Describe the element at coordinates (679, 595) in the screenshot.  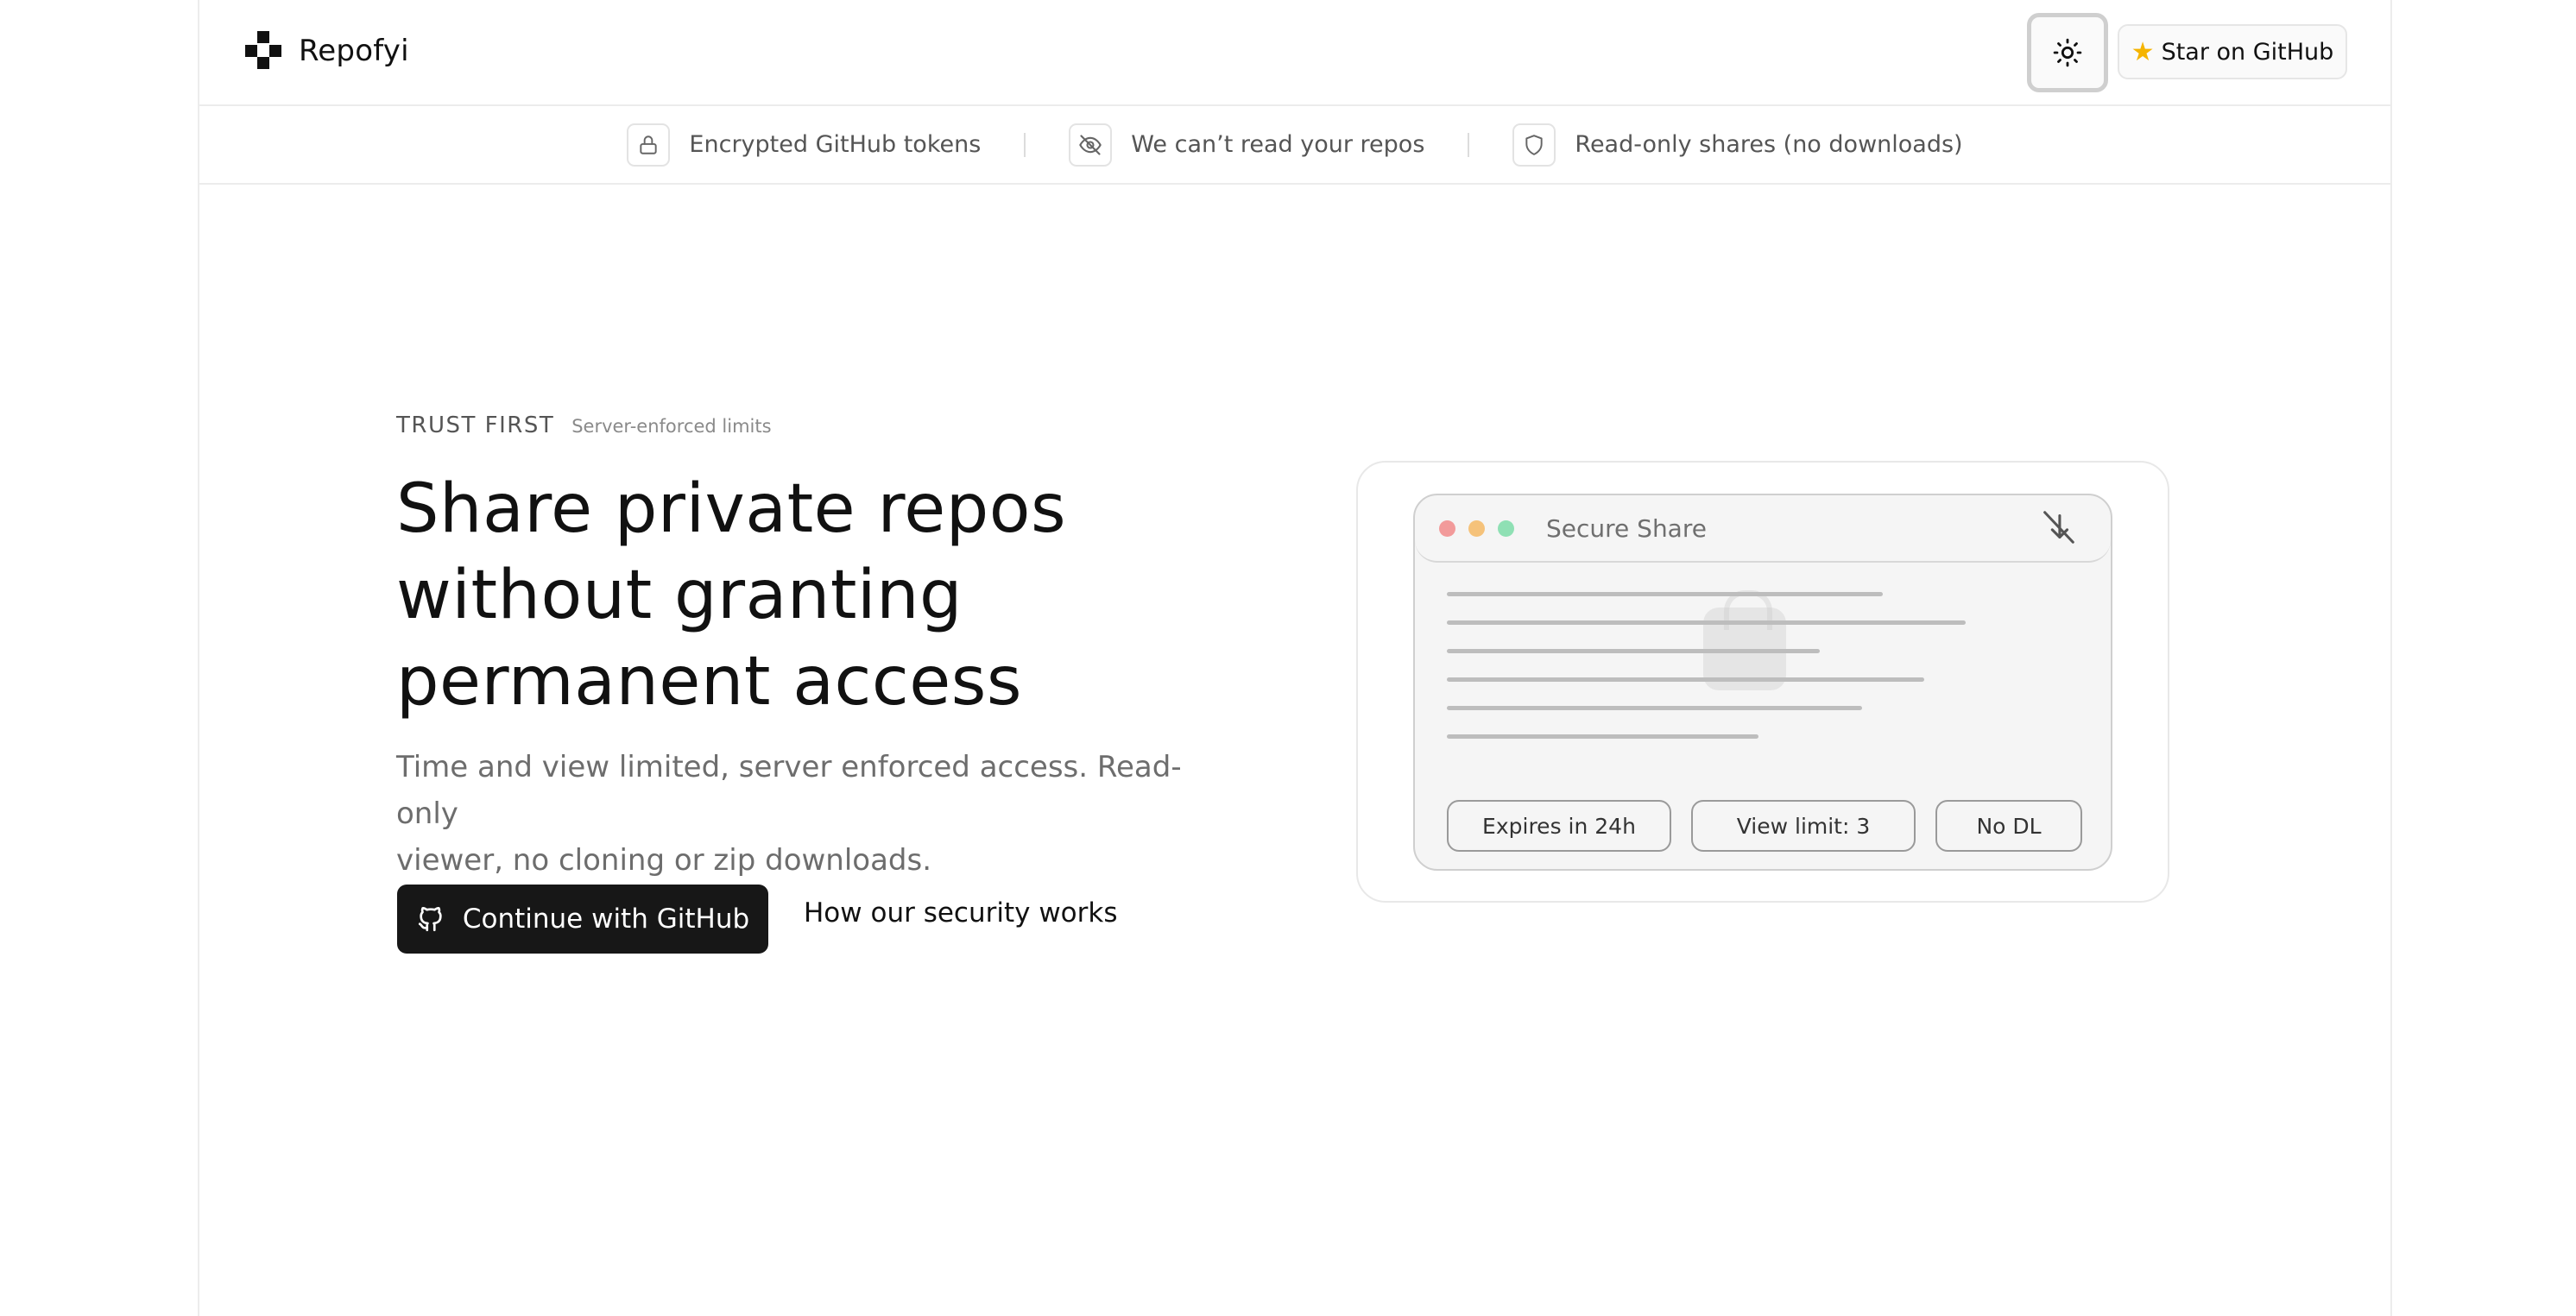
I see `hero-title-line: without granting` at that location.